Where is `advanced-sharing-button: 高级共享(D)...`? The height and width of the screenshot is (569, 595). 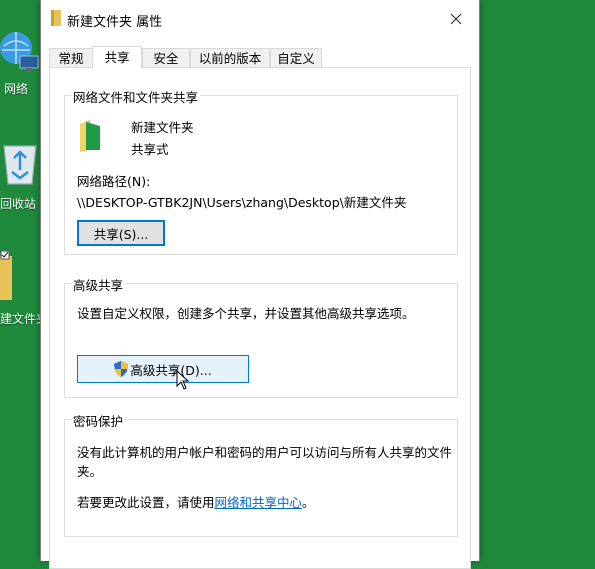 advanced-sharing-button: 高级共享(D)... is located at coordinates (163, 369).